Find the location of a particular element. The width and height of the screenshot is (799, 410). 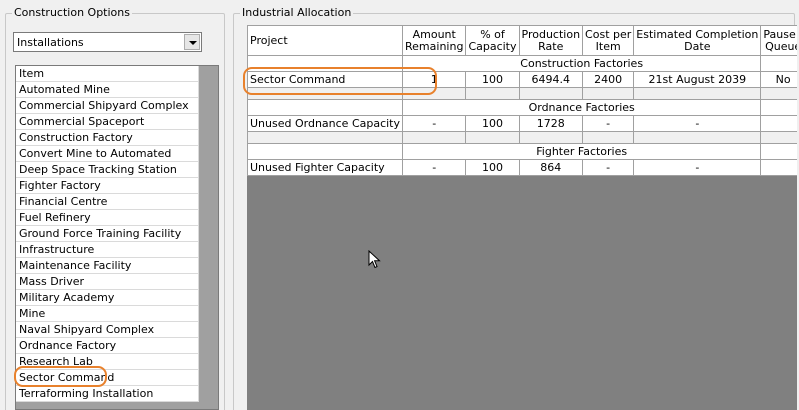

cell-rate: 864 is located at coordinates (551, 167).